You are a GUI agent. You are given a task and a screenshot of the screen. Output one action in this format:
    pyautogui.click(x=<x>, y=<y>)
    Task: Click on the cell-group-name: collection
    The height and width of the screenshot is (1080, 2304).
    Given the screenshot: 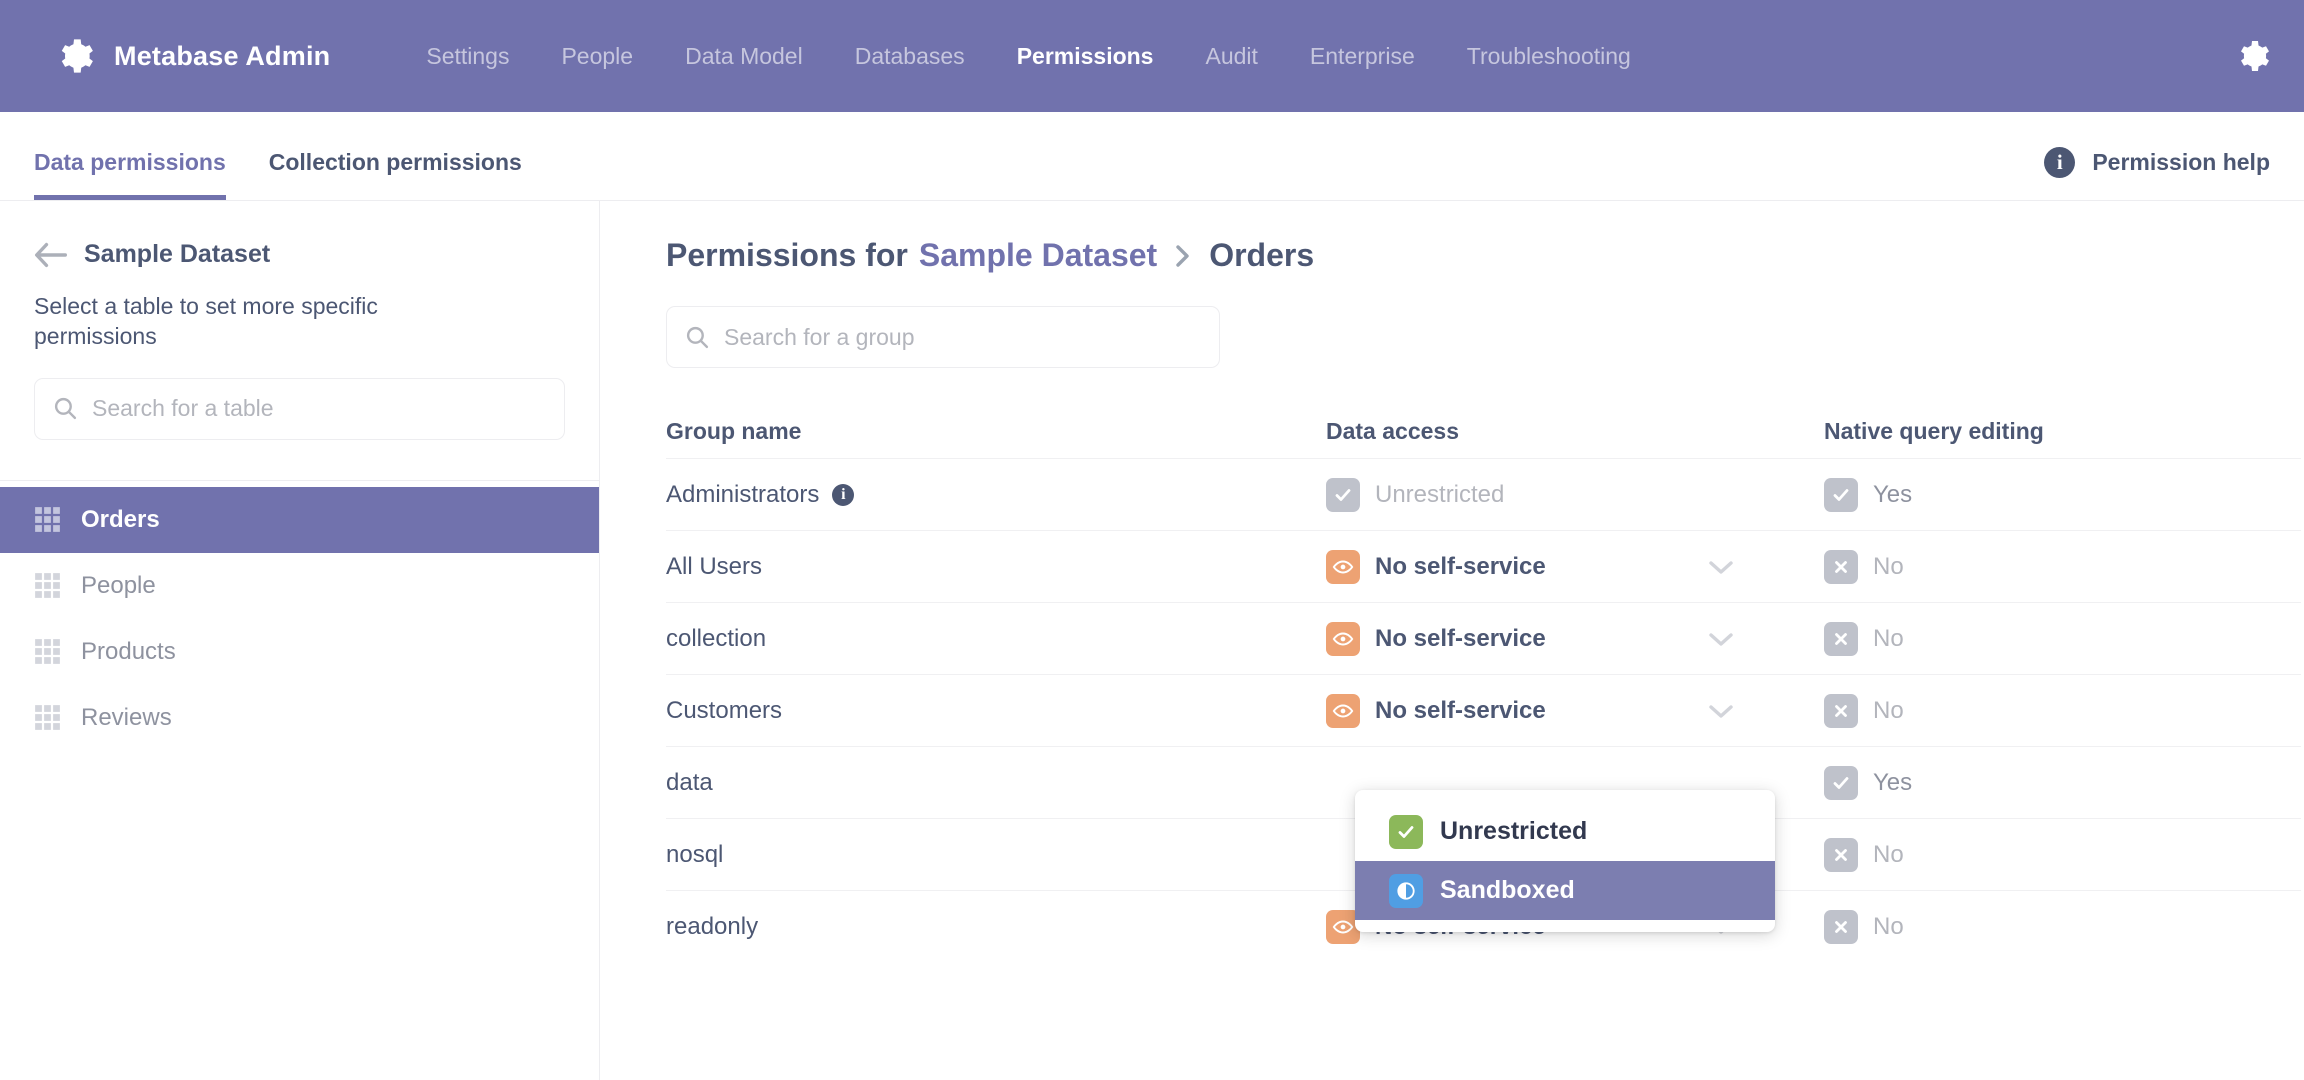 What is the action you would take?
    pyautogui.click(x=996, y=639)
    